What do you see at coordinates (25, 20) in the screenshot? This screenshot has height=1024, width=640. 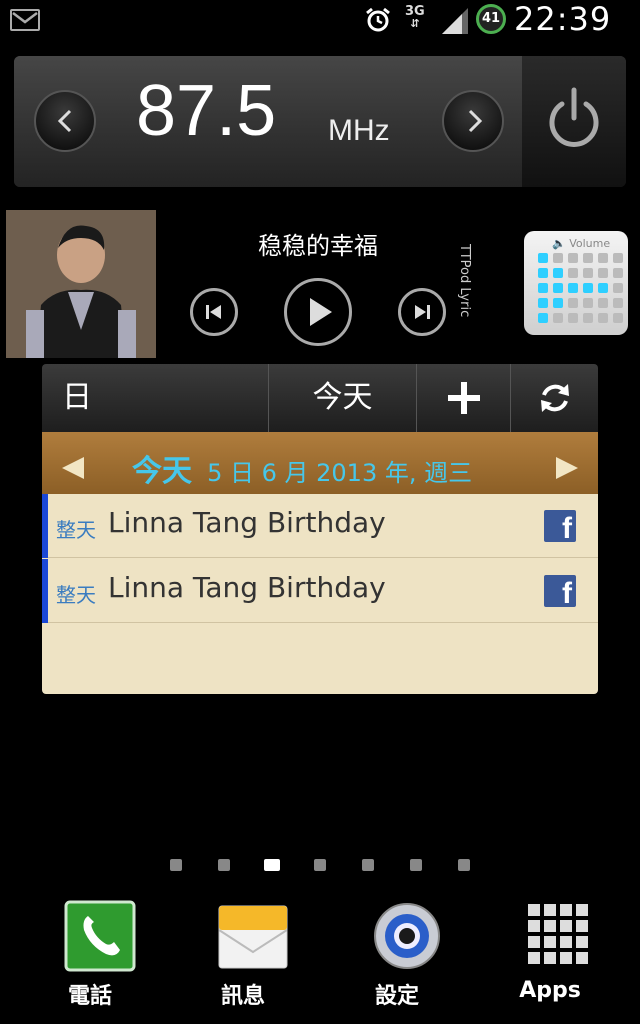 I see `gmail-icon` at bounding box center [25, 20].